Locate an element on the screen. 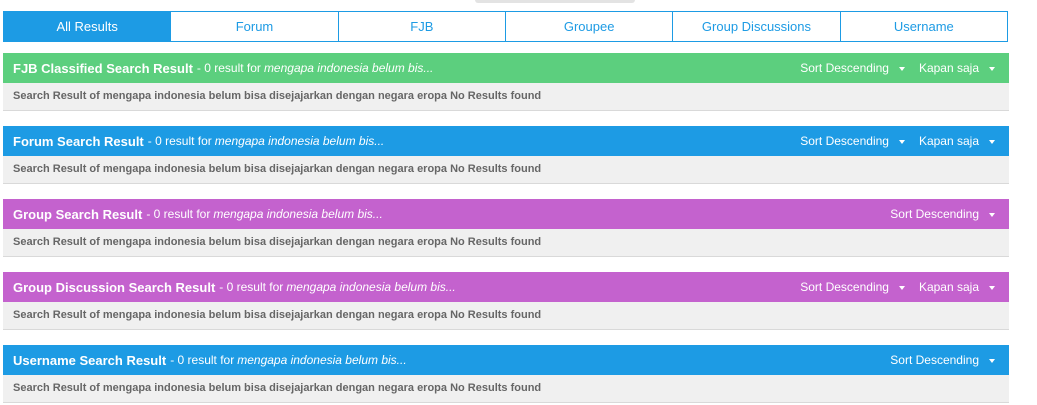 The image size is (1037, 405). section-title: Group Search Result is located at coordinates (78, 214).